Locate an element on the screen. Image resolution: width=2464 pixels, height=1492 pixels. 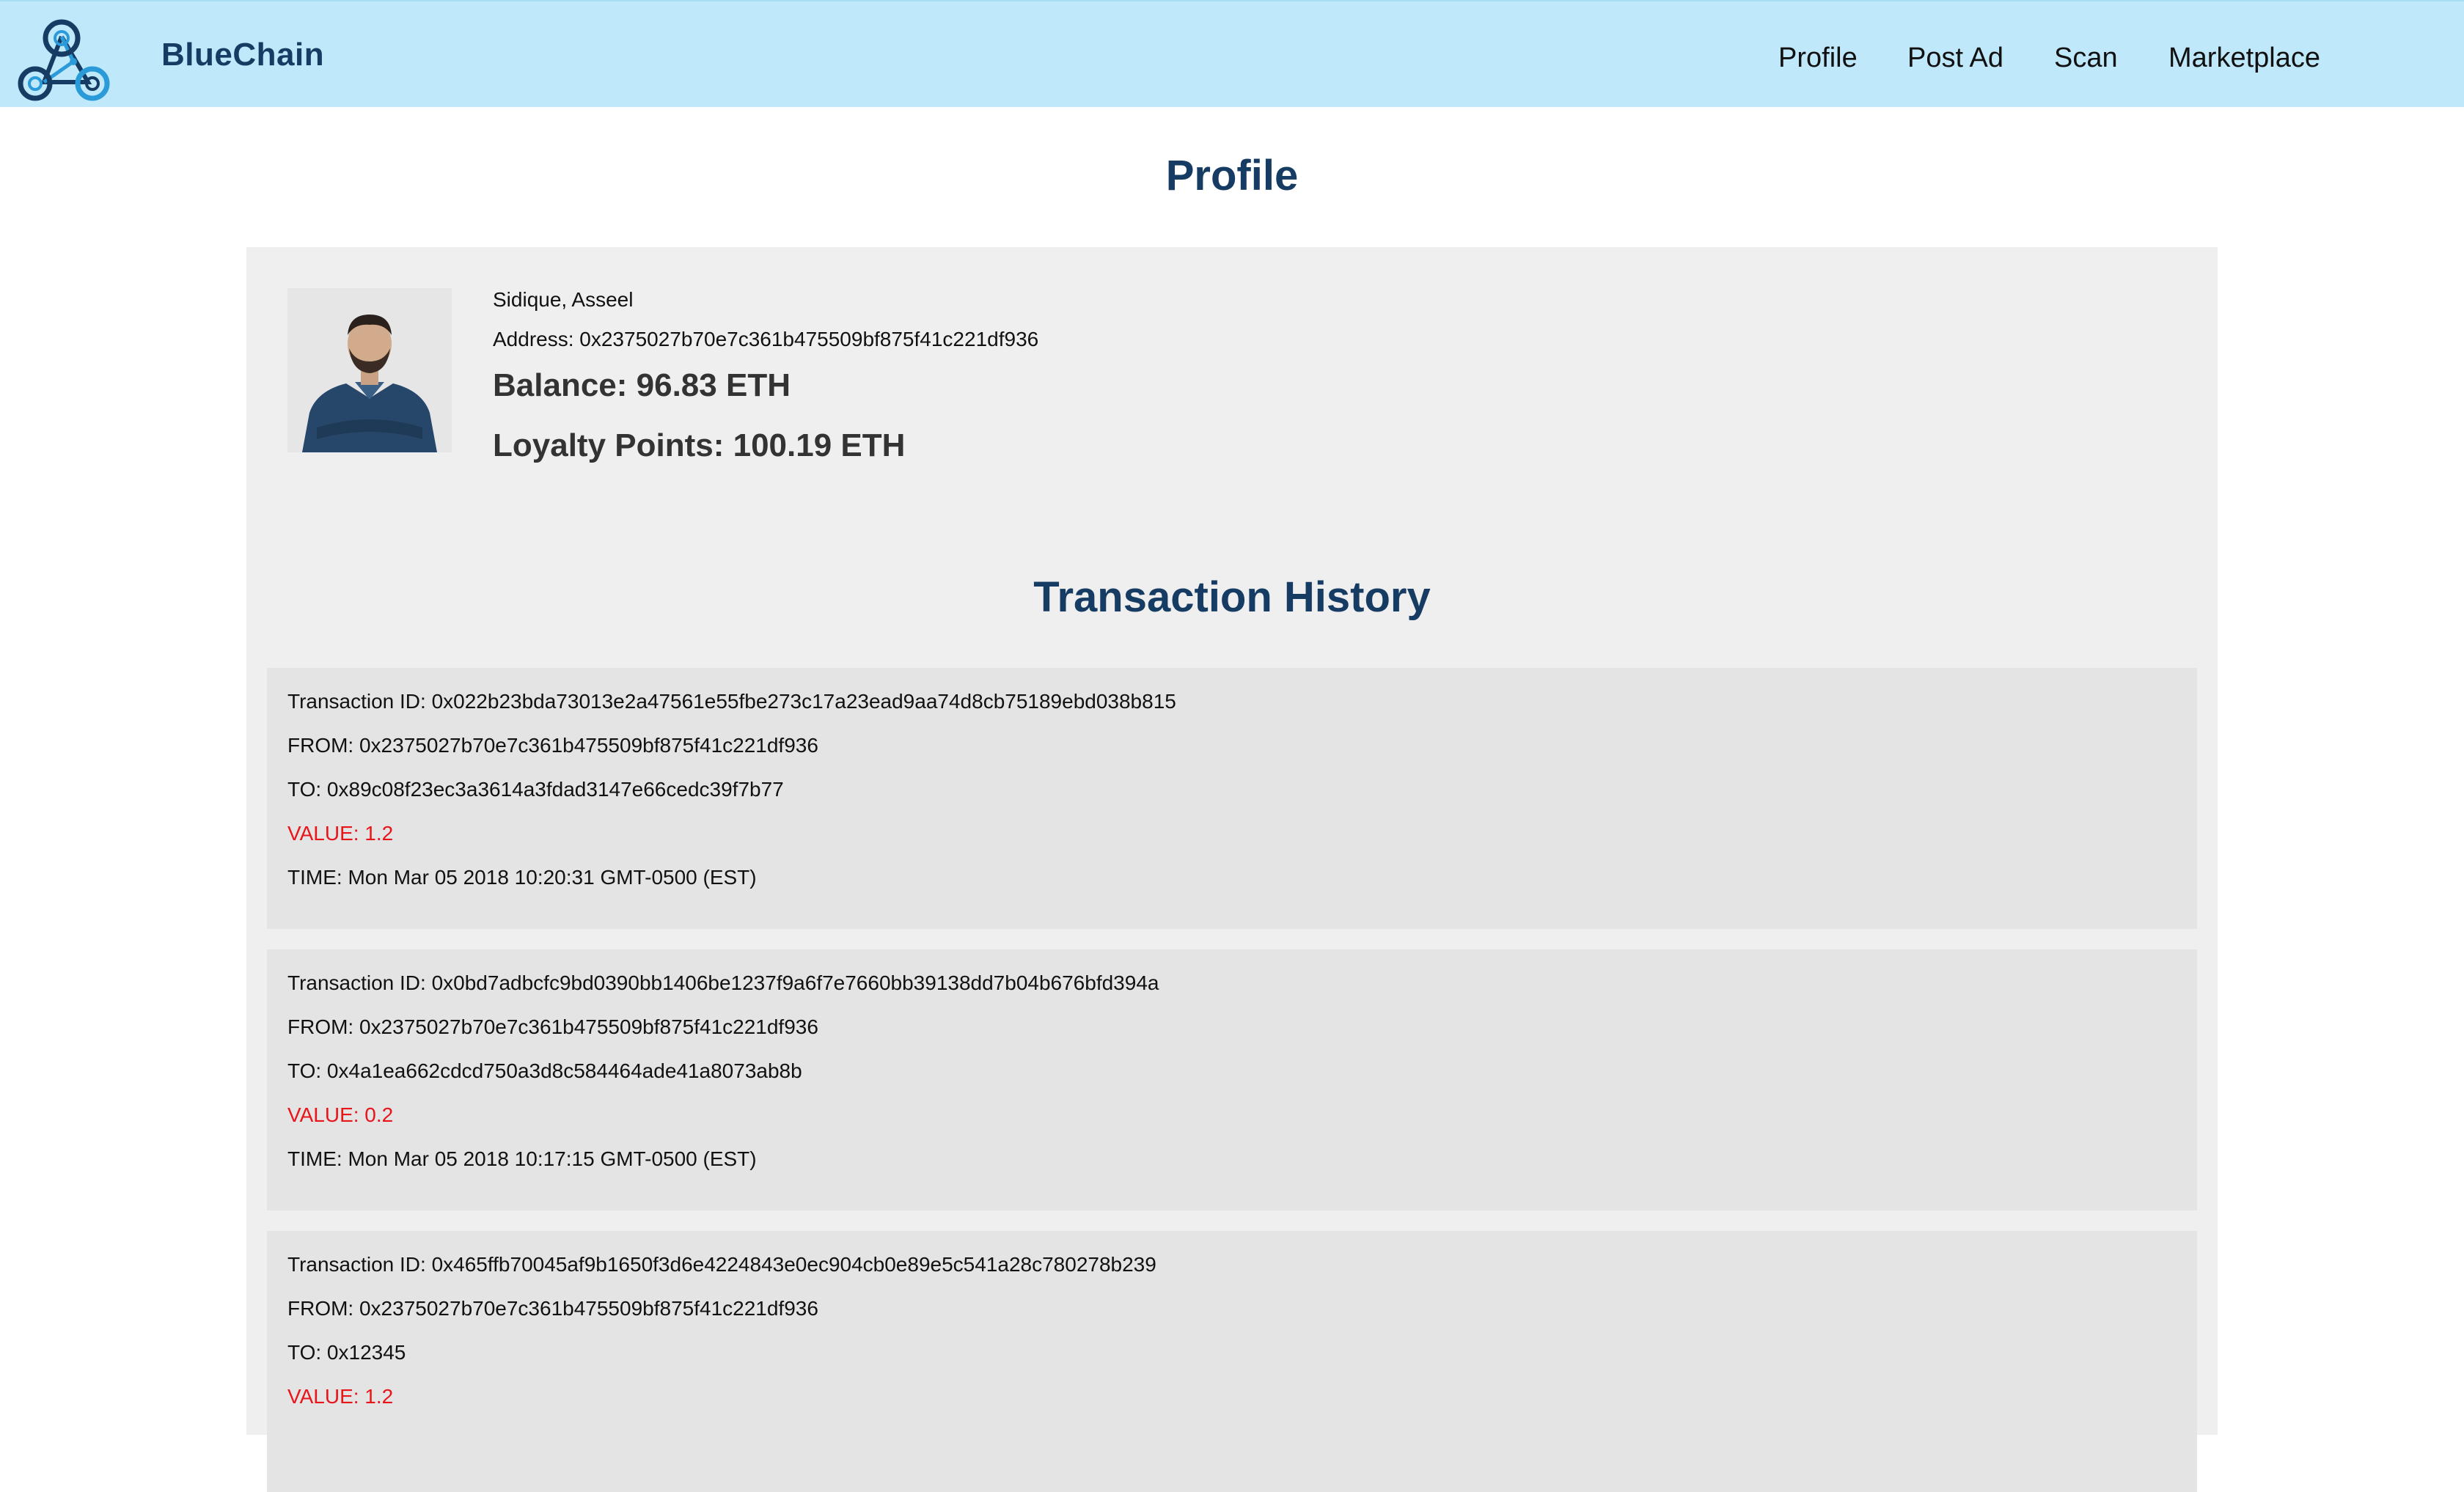
transaction-to: TO: 0x12345 is located at coordinates (346, 1352).